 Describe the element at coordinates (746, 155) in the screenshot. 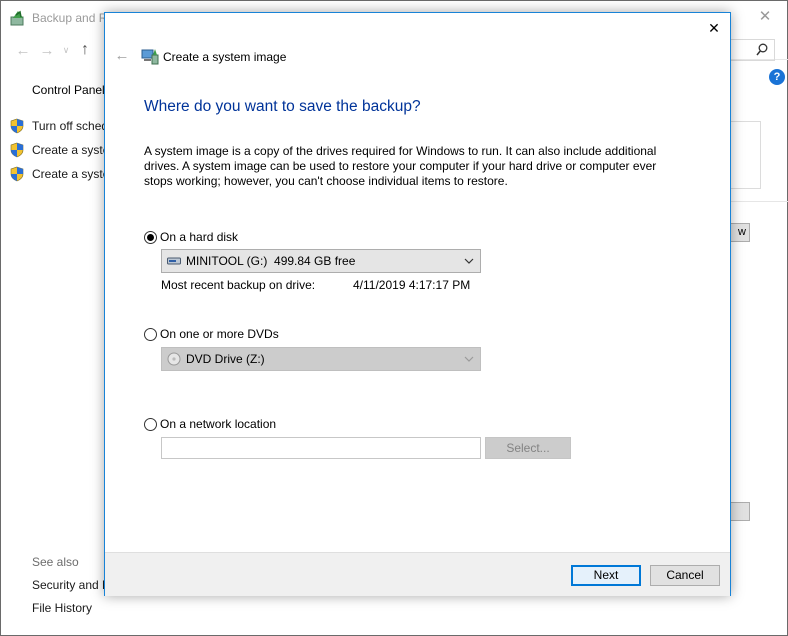

I see `backup-status-panel` at that location.